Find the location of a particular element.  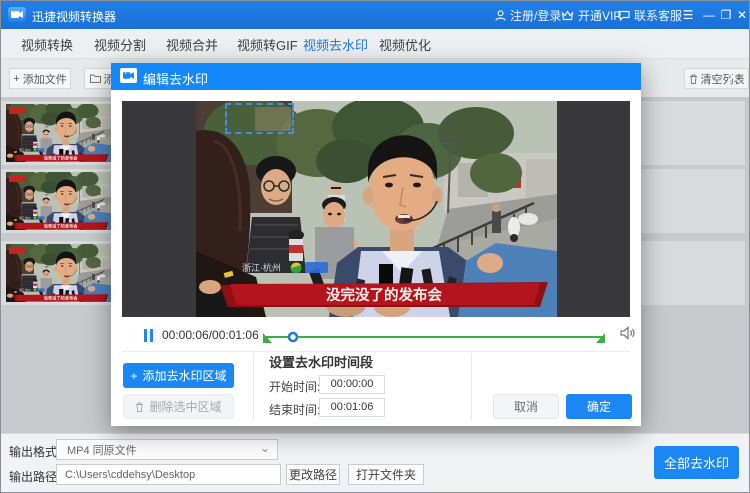

tab-video-to-gif: 视频转GIF is located at coordinates (267, 44).